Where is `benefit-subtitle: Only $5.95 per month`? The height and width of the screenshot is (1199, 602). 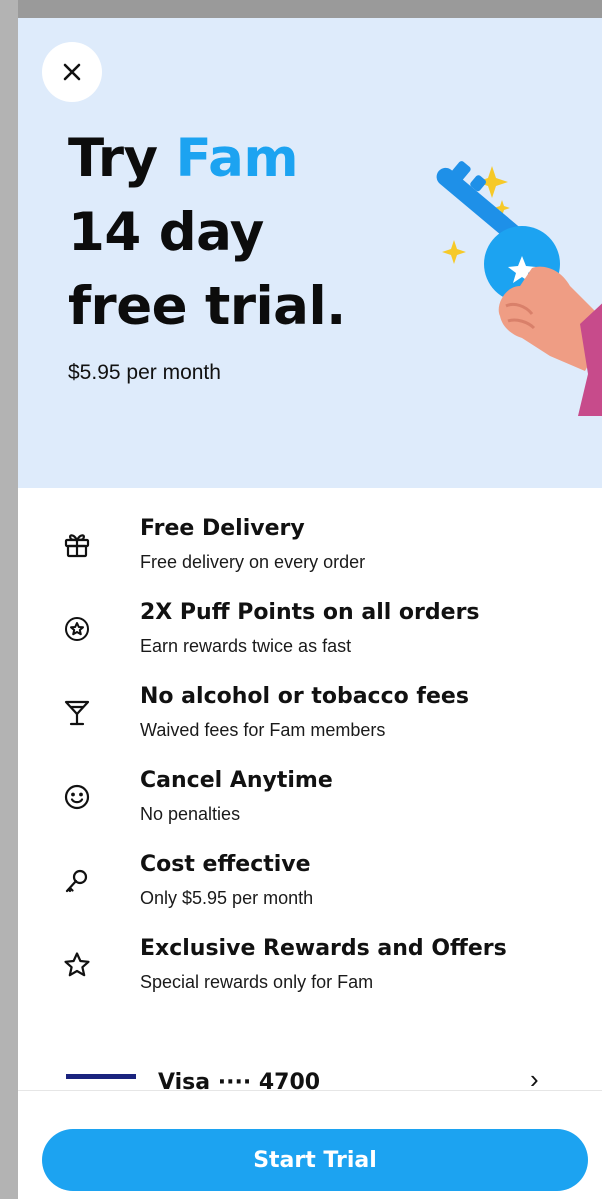
benefit-subtitle: Only $5.95 per month is located at coordinates (227, 898).